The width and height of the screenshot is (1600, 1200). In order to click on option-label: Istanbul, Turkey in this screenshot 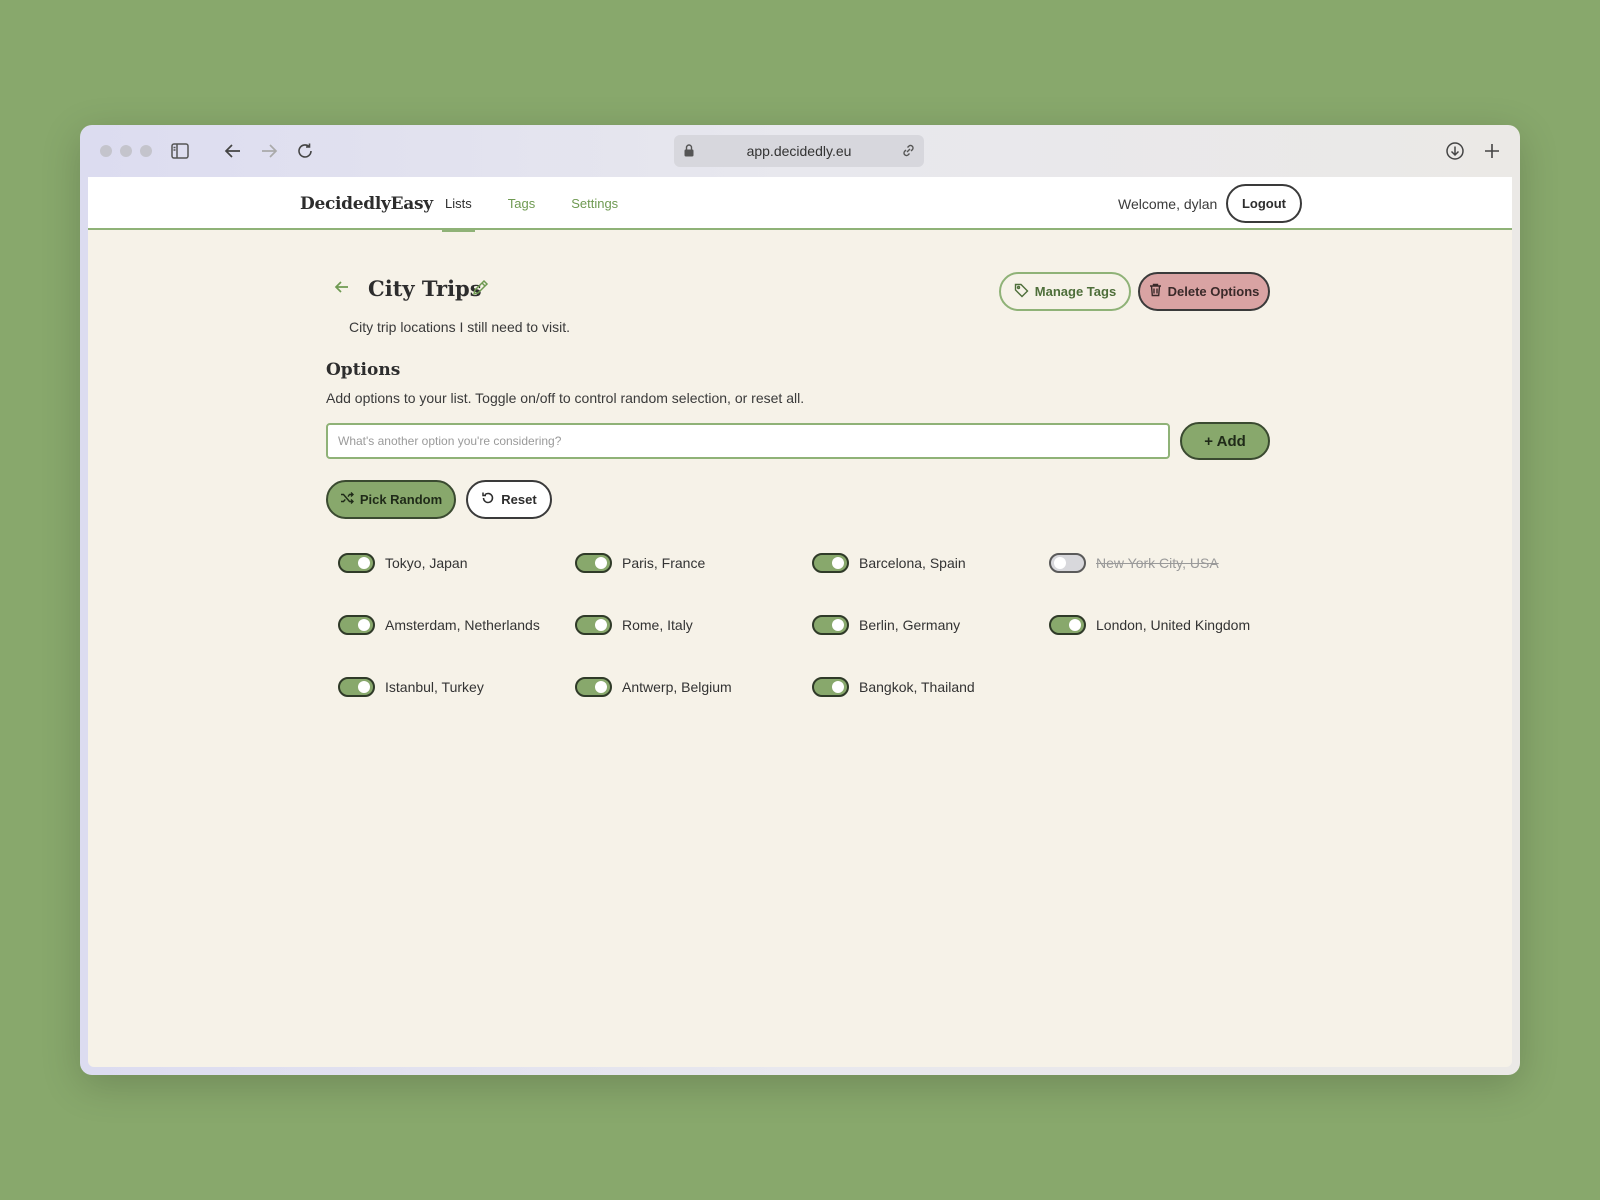, I will do `click(434, 687)`.